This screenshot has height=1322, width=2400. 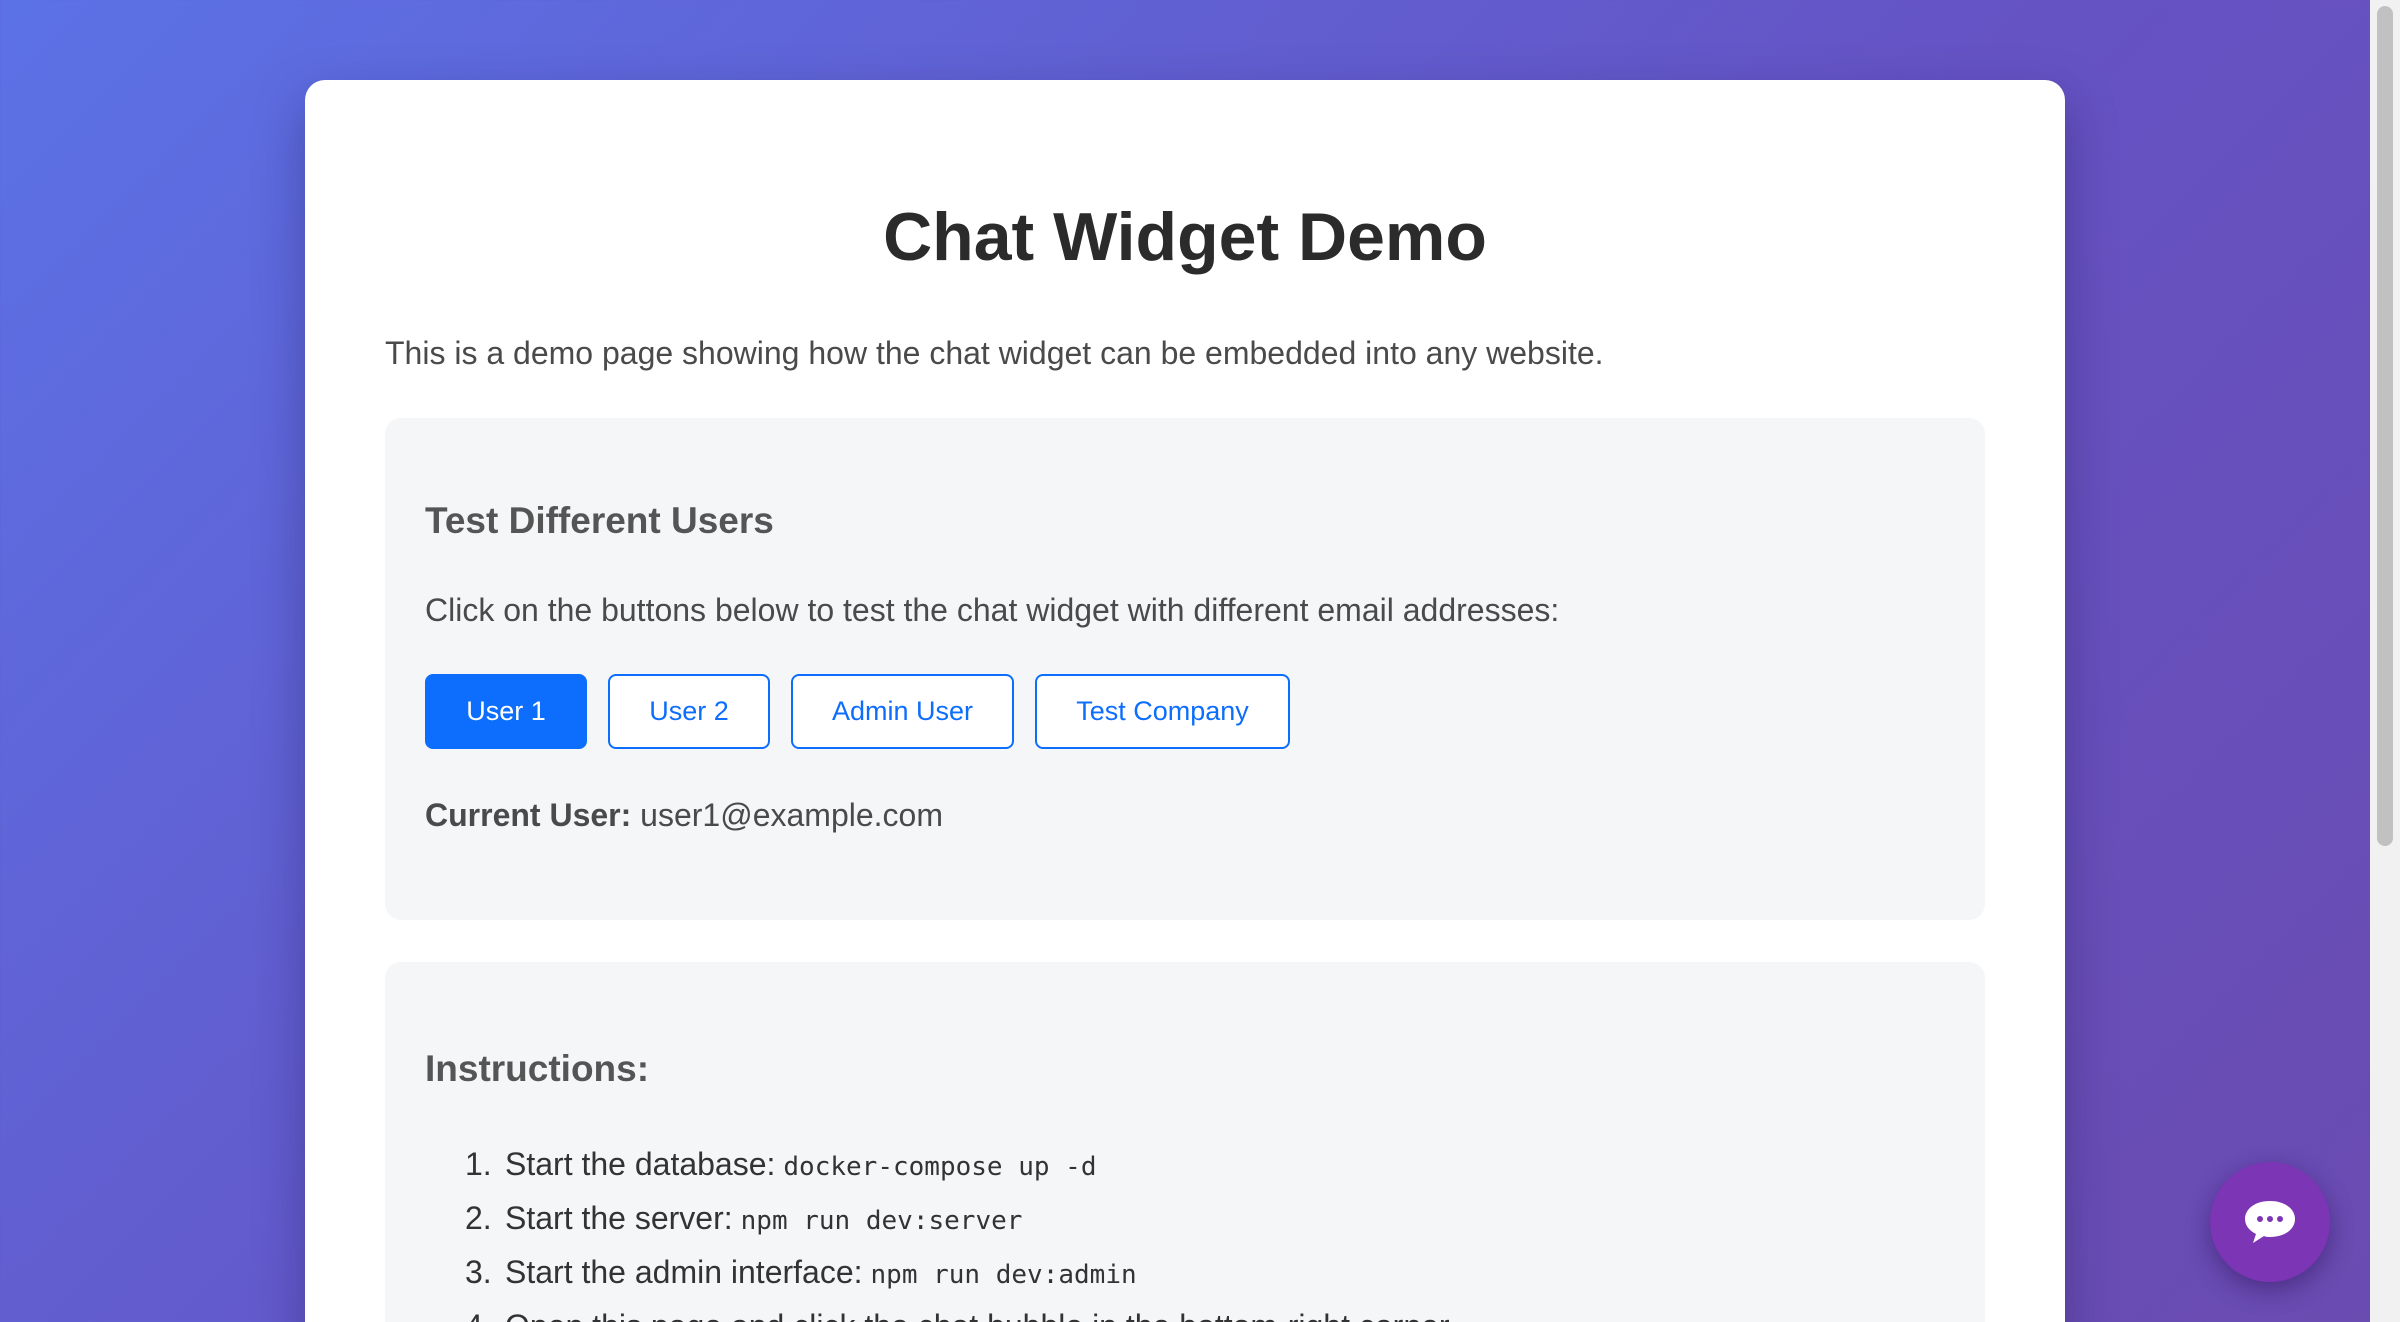 I want to click on step-text: Start the server:, so click(x=619, y=1218).